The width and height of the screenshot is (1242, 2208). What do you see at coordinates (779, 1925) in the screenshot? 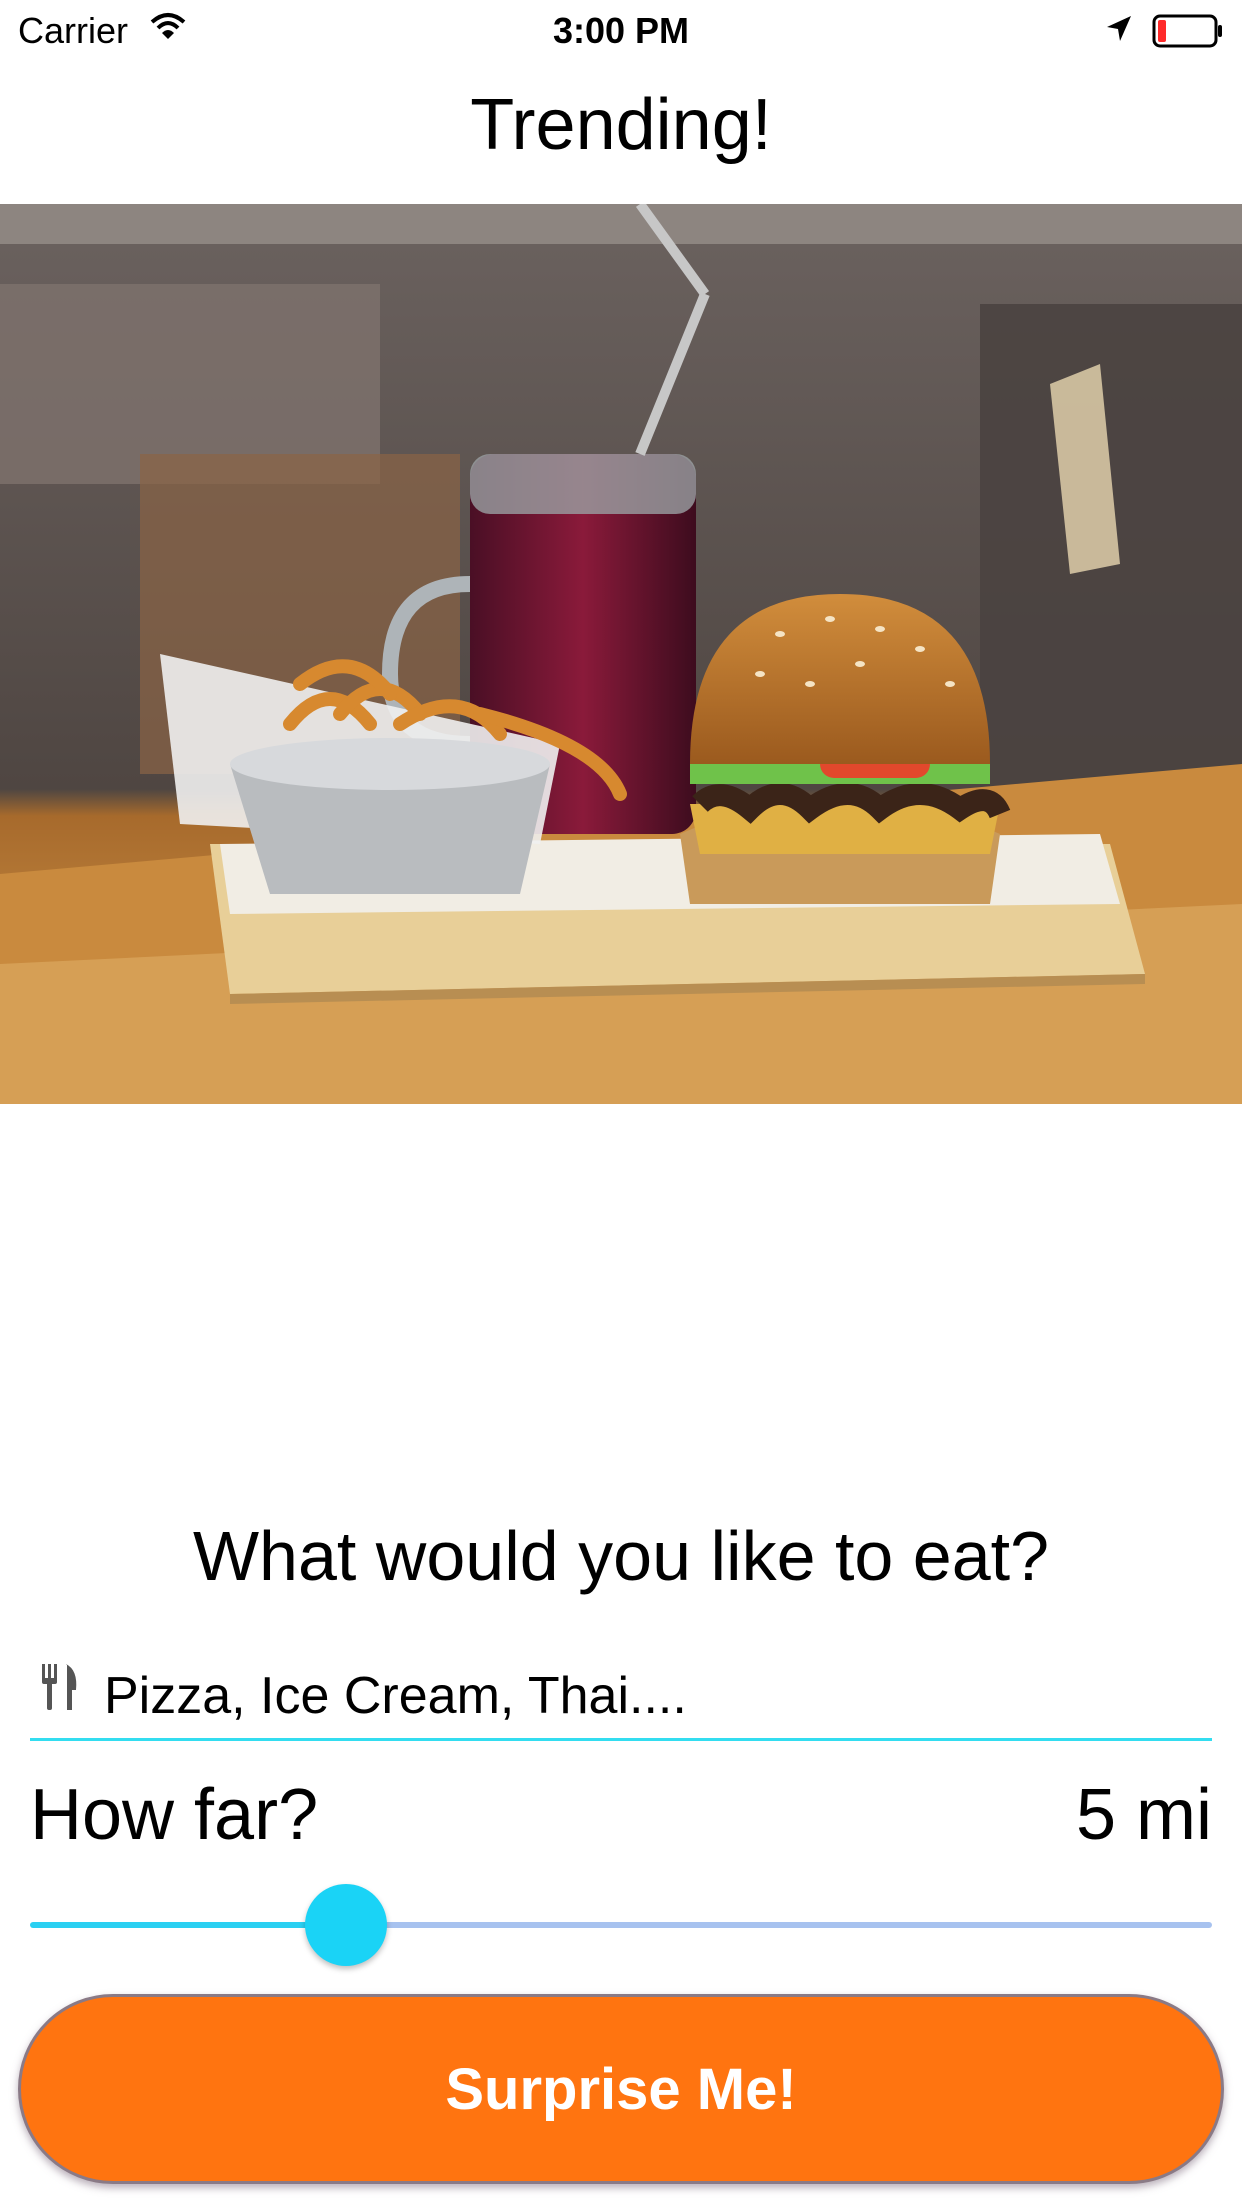
I see `slider-track-remaining` at bounding box center [779, 1925].